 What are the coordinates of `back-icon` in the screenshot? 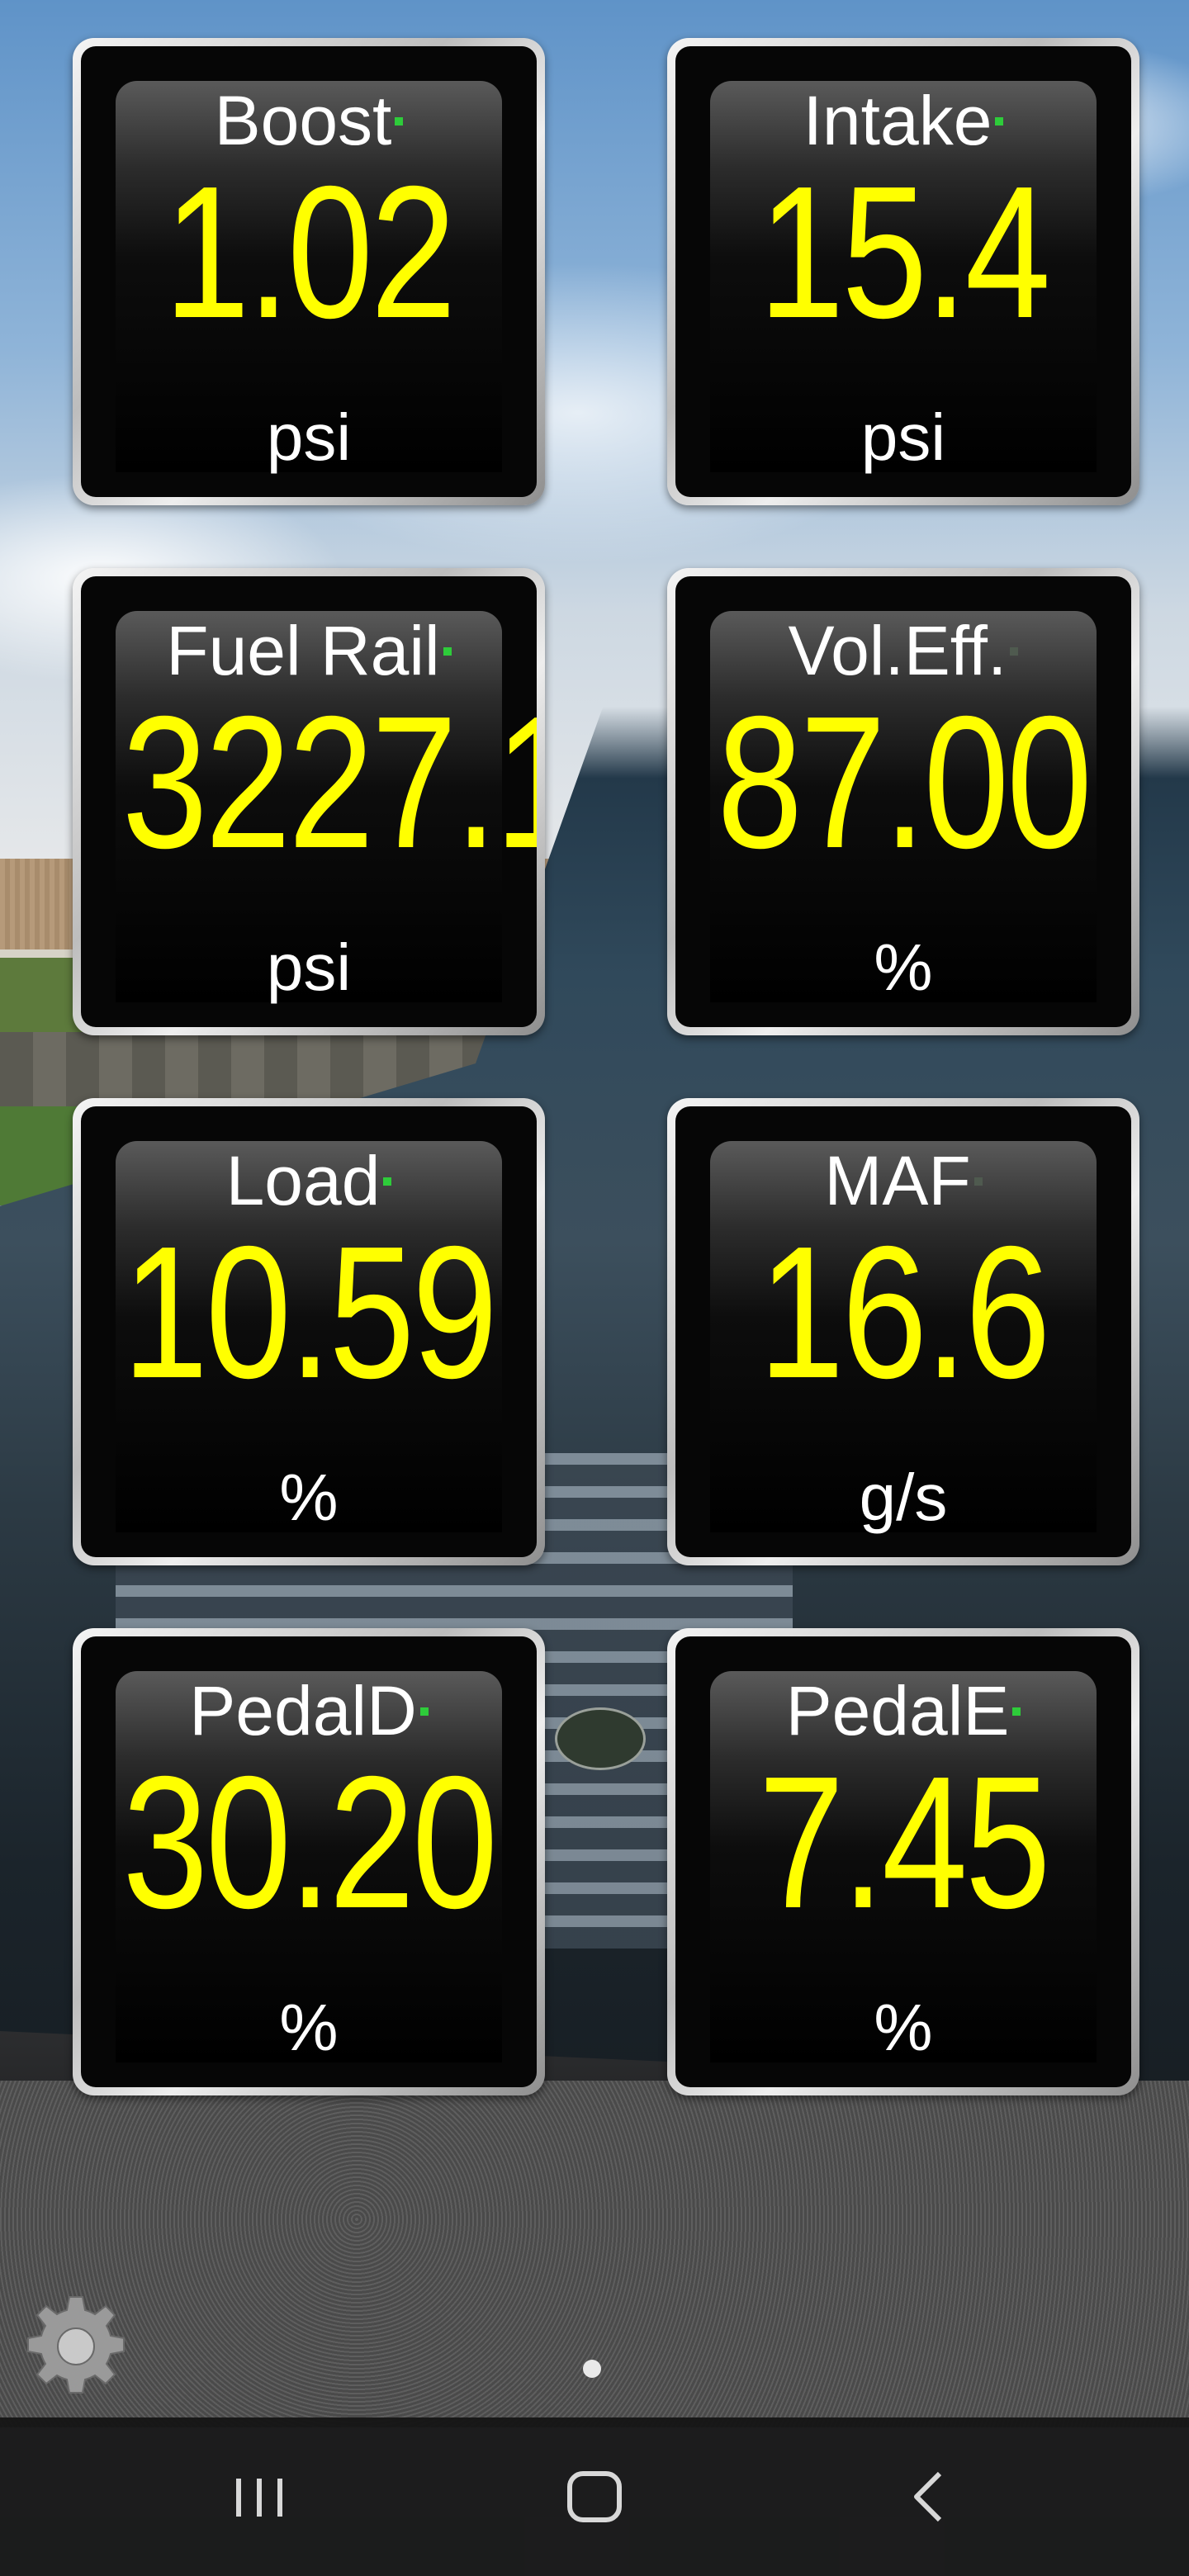 It's located at (928, 2496).